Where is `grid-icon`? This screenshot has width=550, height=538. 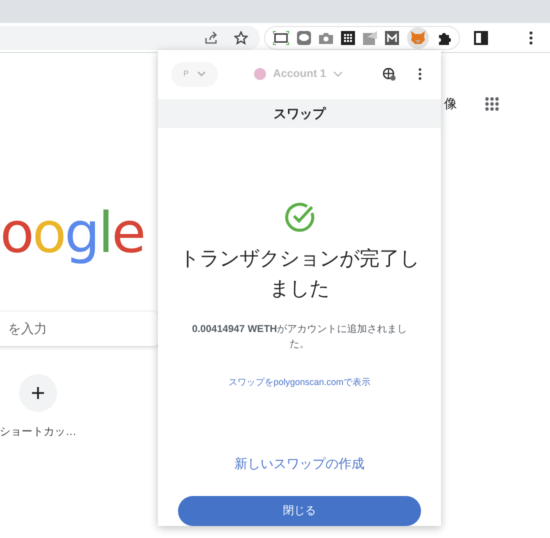
grid-icon is located at coordinates (348, 37).